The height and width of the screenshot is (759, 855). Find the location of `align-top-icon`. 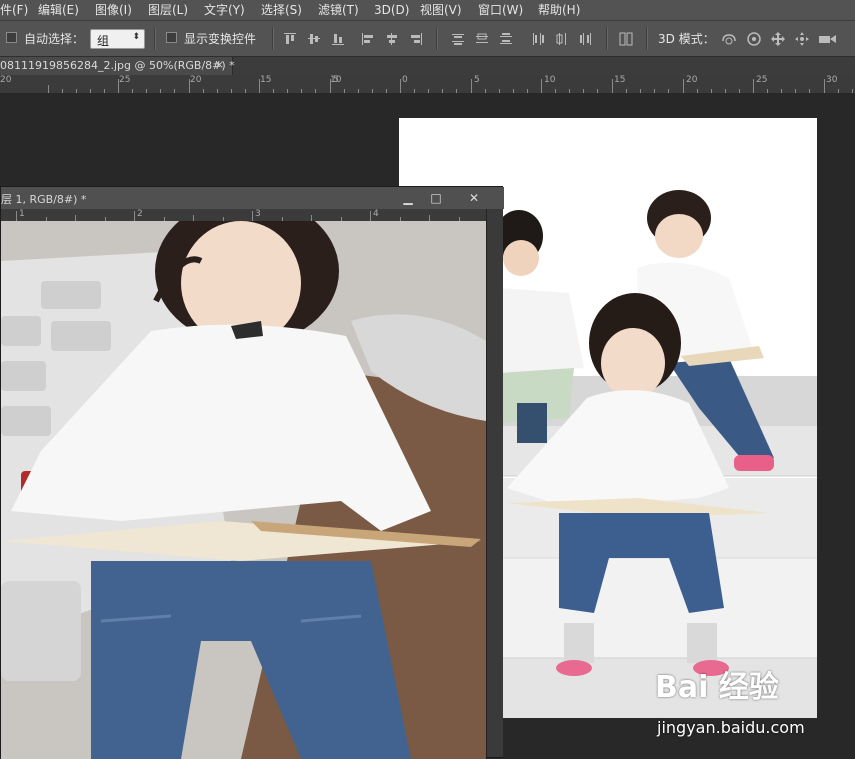

align-top-icon is located at coordinates (290, 39).